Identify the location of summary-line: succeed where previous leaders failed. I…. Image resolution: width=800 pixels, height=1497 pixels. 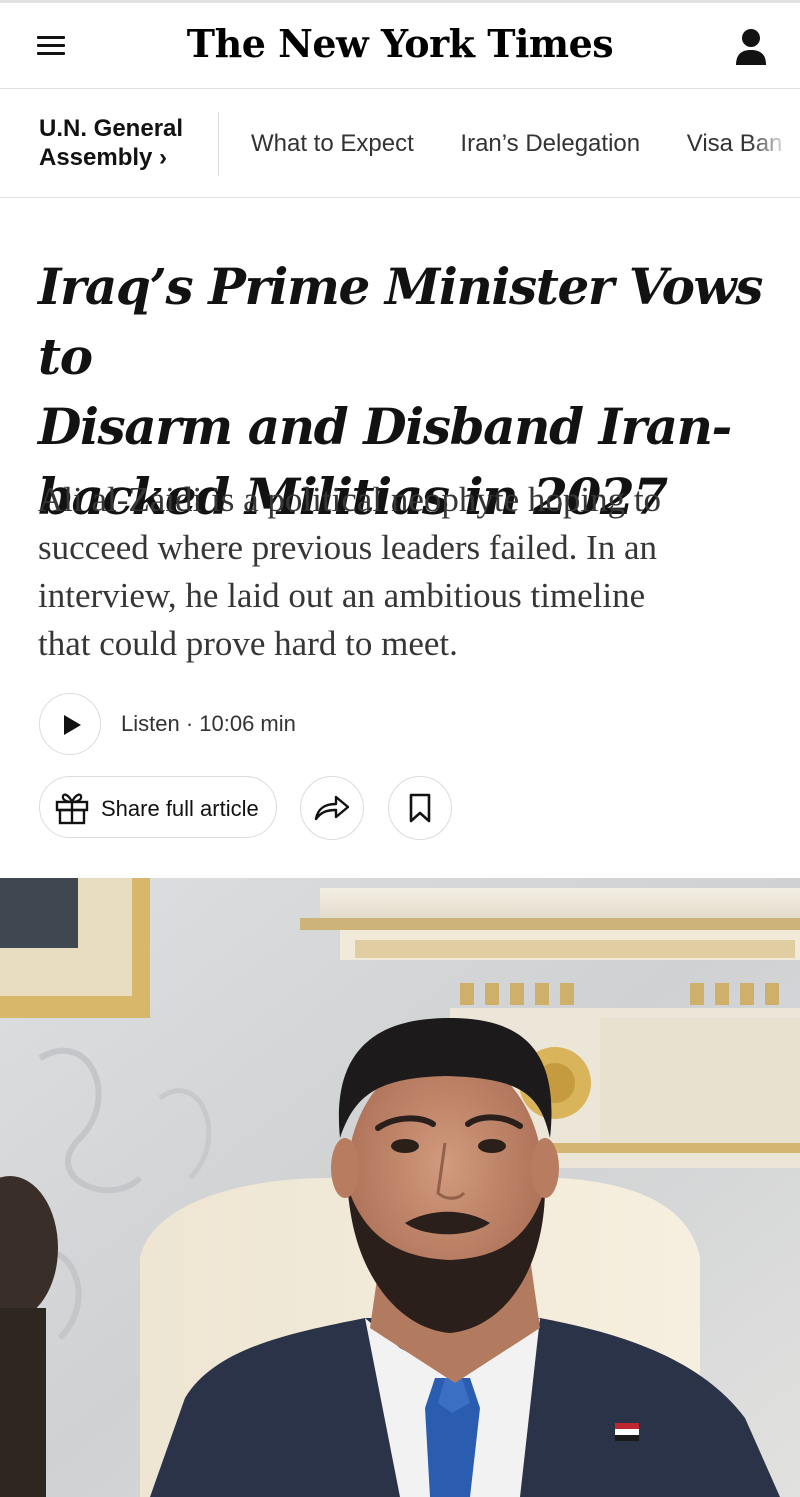
(348, 547).